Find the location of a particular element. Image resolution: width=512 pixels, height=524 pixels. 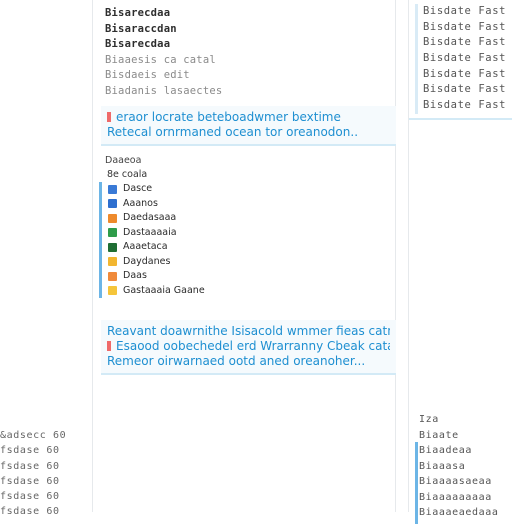

tree-item-label: Dasce is located at coordinates (138, 188).